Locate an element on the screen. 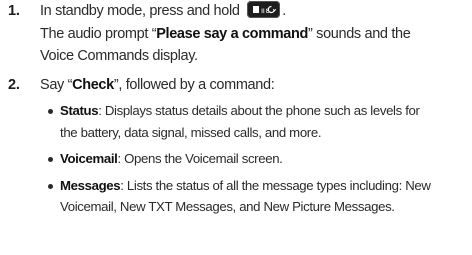 This screenshot has height=255, width=472. voicemail-line-1: Voicemail: Opens the Voicemail screen. is located at coordinates (266, 159).